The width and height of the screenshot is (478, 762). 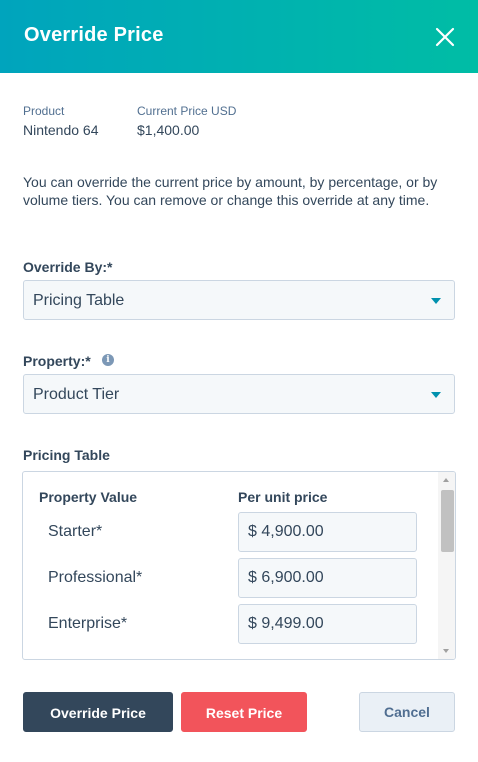 What do you see at coordinates (239, 300) in the screenshot?
I see `override-by-select: Pricing Table` at bounding box center [239, 300].